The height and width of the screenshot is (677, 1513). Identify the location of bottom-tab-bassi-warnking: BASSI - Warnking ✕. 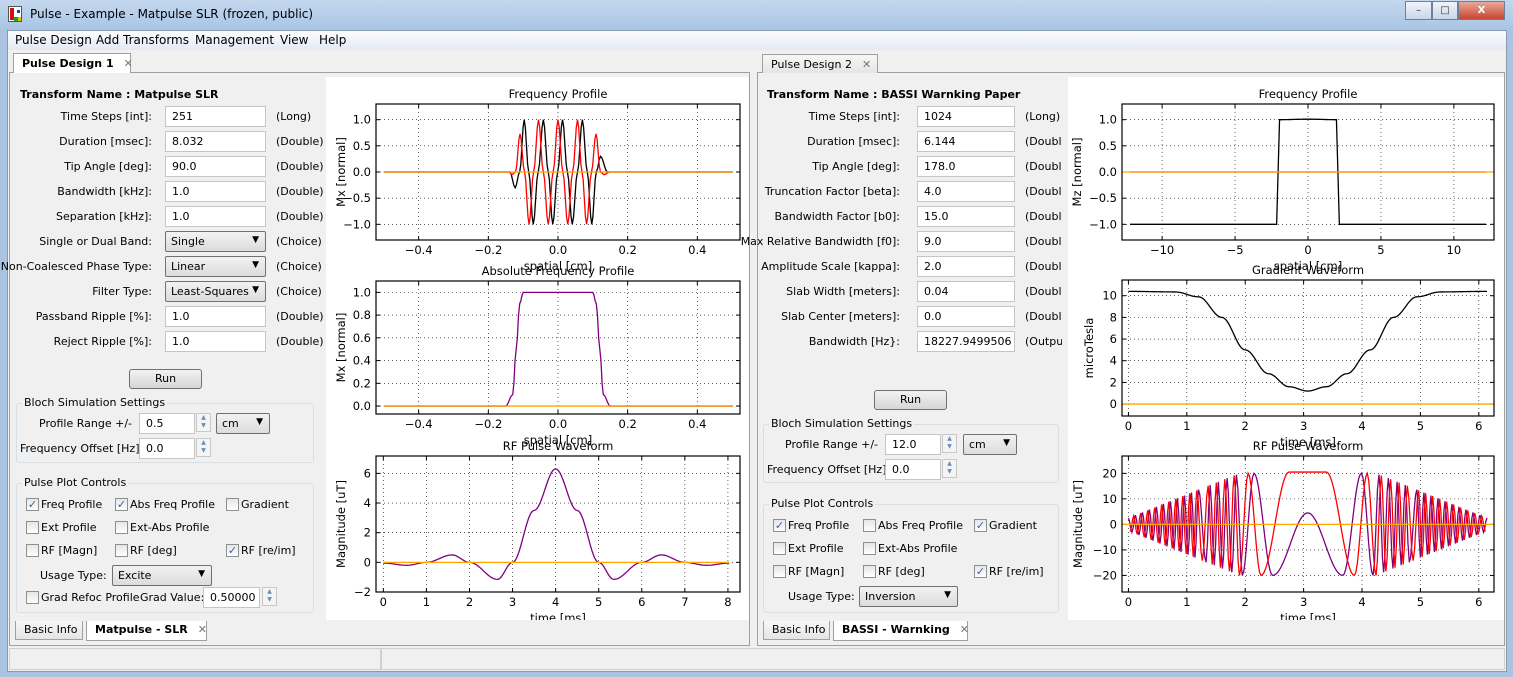
(901, 631).